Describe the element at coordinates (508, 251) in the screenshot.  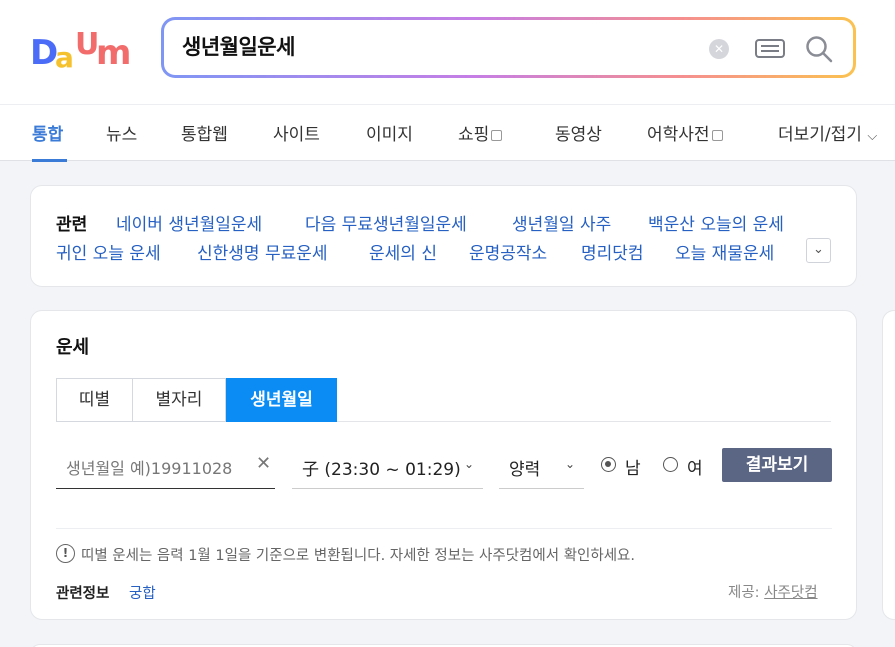
I see `related-link: 운명공작소` at that location.